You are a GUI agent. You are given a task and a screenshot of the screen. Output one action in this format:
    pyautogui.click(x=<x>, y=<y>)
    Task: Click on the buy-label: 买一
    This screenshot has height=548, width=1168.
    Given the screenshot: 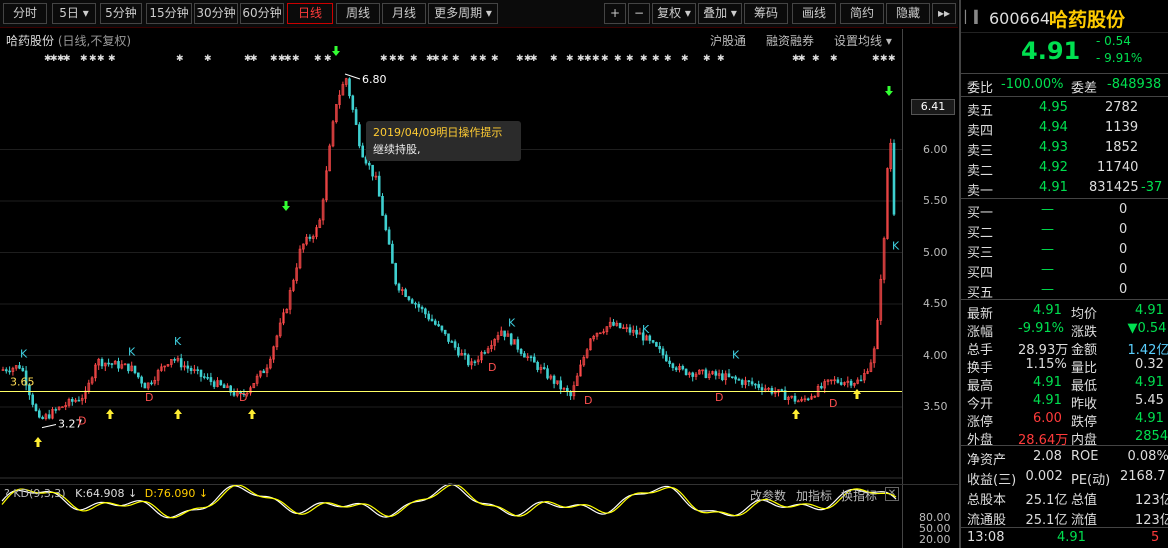 What is the action you would take?
    pyautogui.click(x=980, y=213)
    